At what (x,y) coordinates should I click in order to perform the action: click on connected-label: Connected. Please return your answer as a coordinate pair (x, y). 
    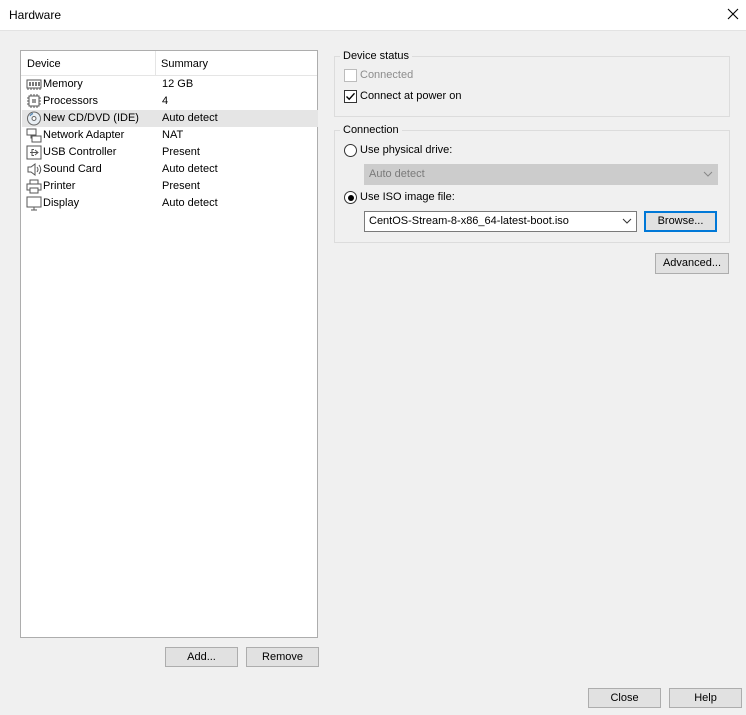
    Looking at the image, I should click on (387, 75).